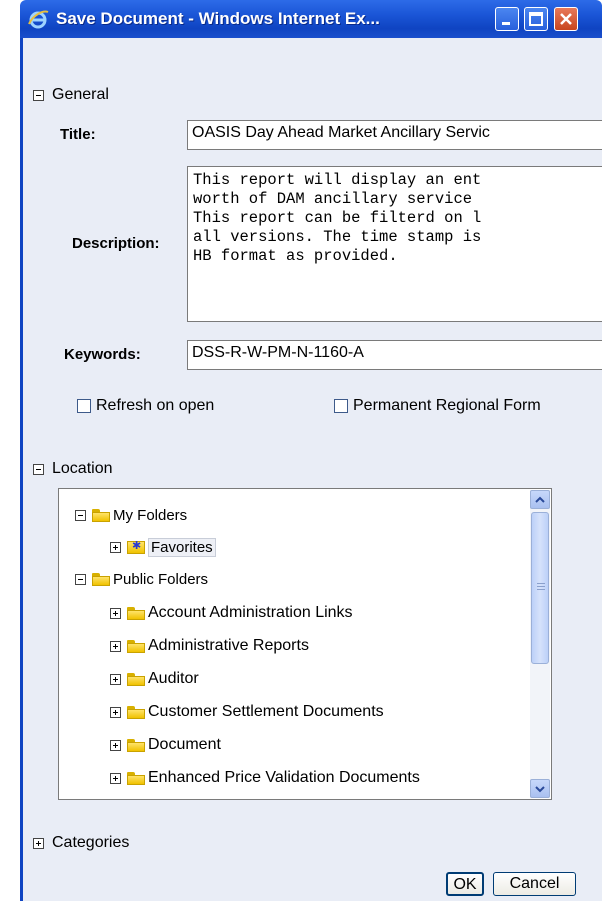 The width and height of the screenshot is (602, 901). What do you see at coordinates (161, 579) in the screenshot?
I see `tree-node-label: Public Folders` at bounding box center [161, 579].